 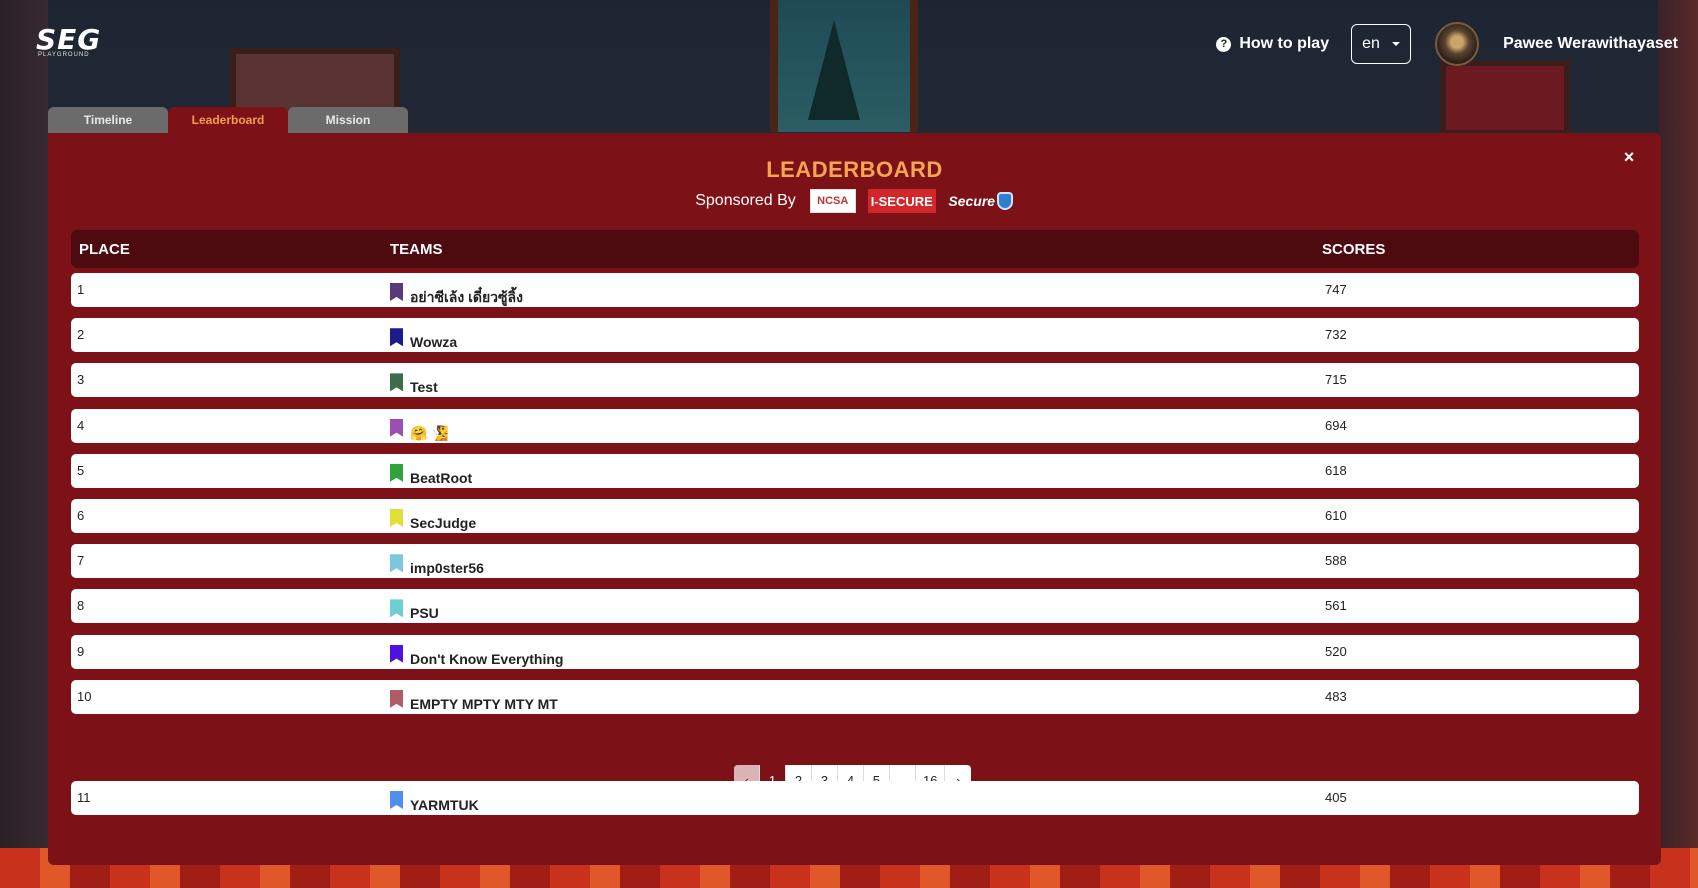 What do you see at coordinates (81, 561) in the screenshot?
I see `row-place: 7` at bounding box center [81, 561].